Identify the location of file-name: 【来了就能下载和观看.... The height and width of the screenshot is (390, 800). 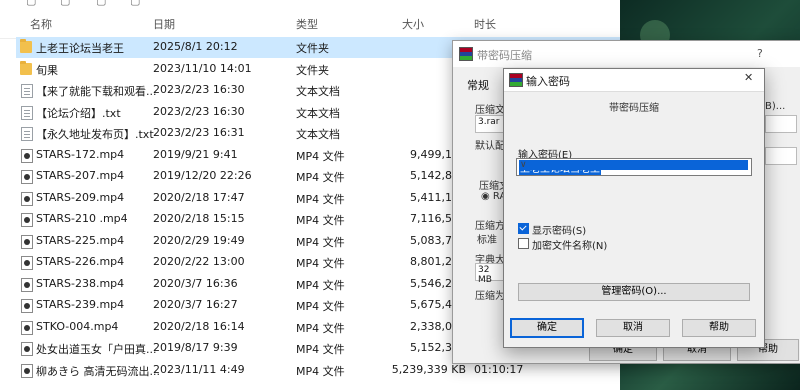
(96, 91).